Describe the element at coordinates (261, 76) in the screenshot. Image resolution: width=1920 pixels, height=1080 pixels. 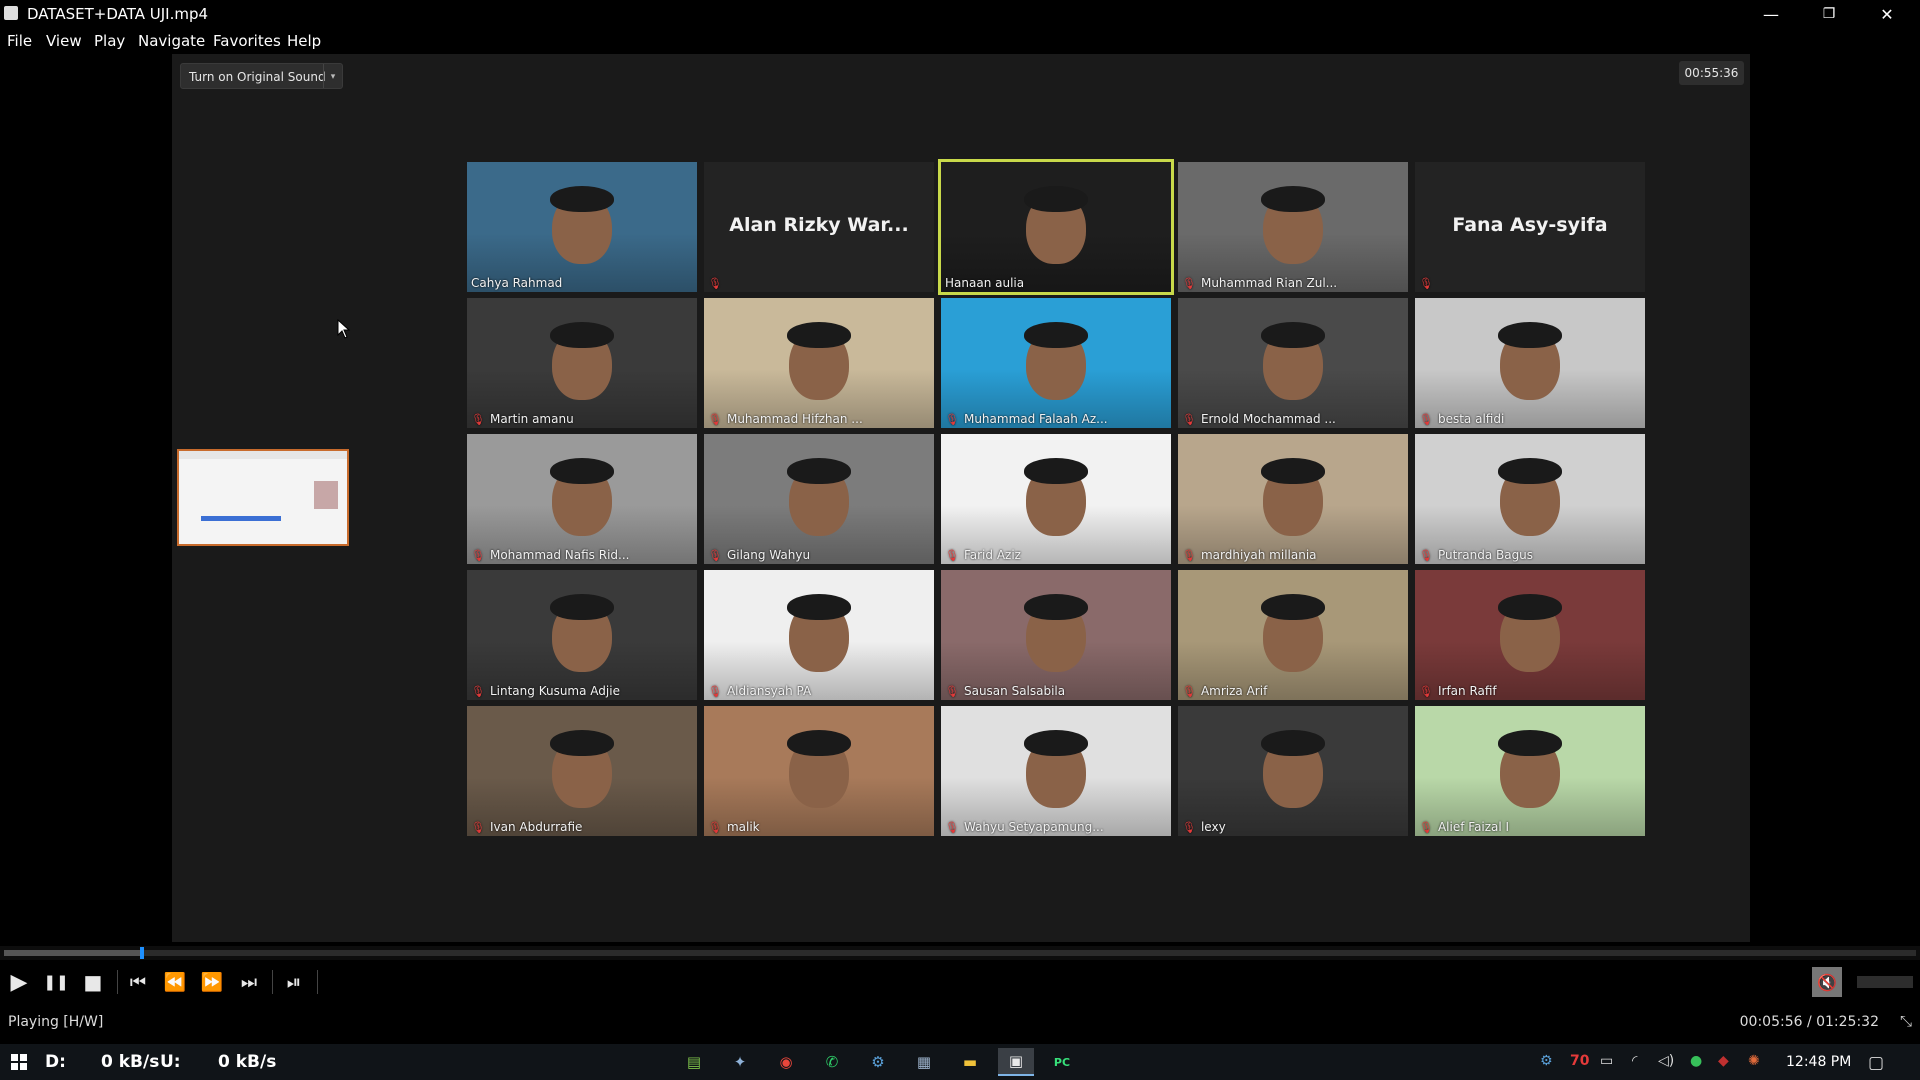
I see `original-sound-button: Turn on Original Sound ▾` at that location.